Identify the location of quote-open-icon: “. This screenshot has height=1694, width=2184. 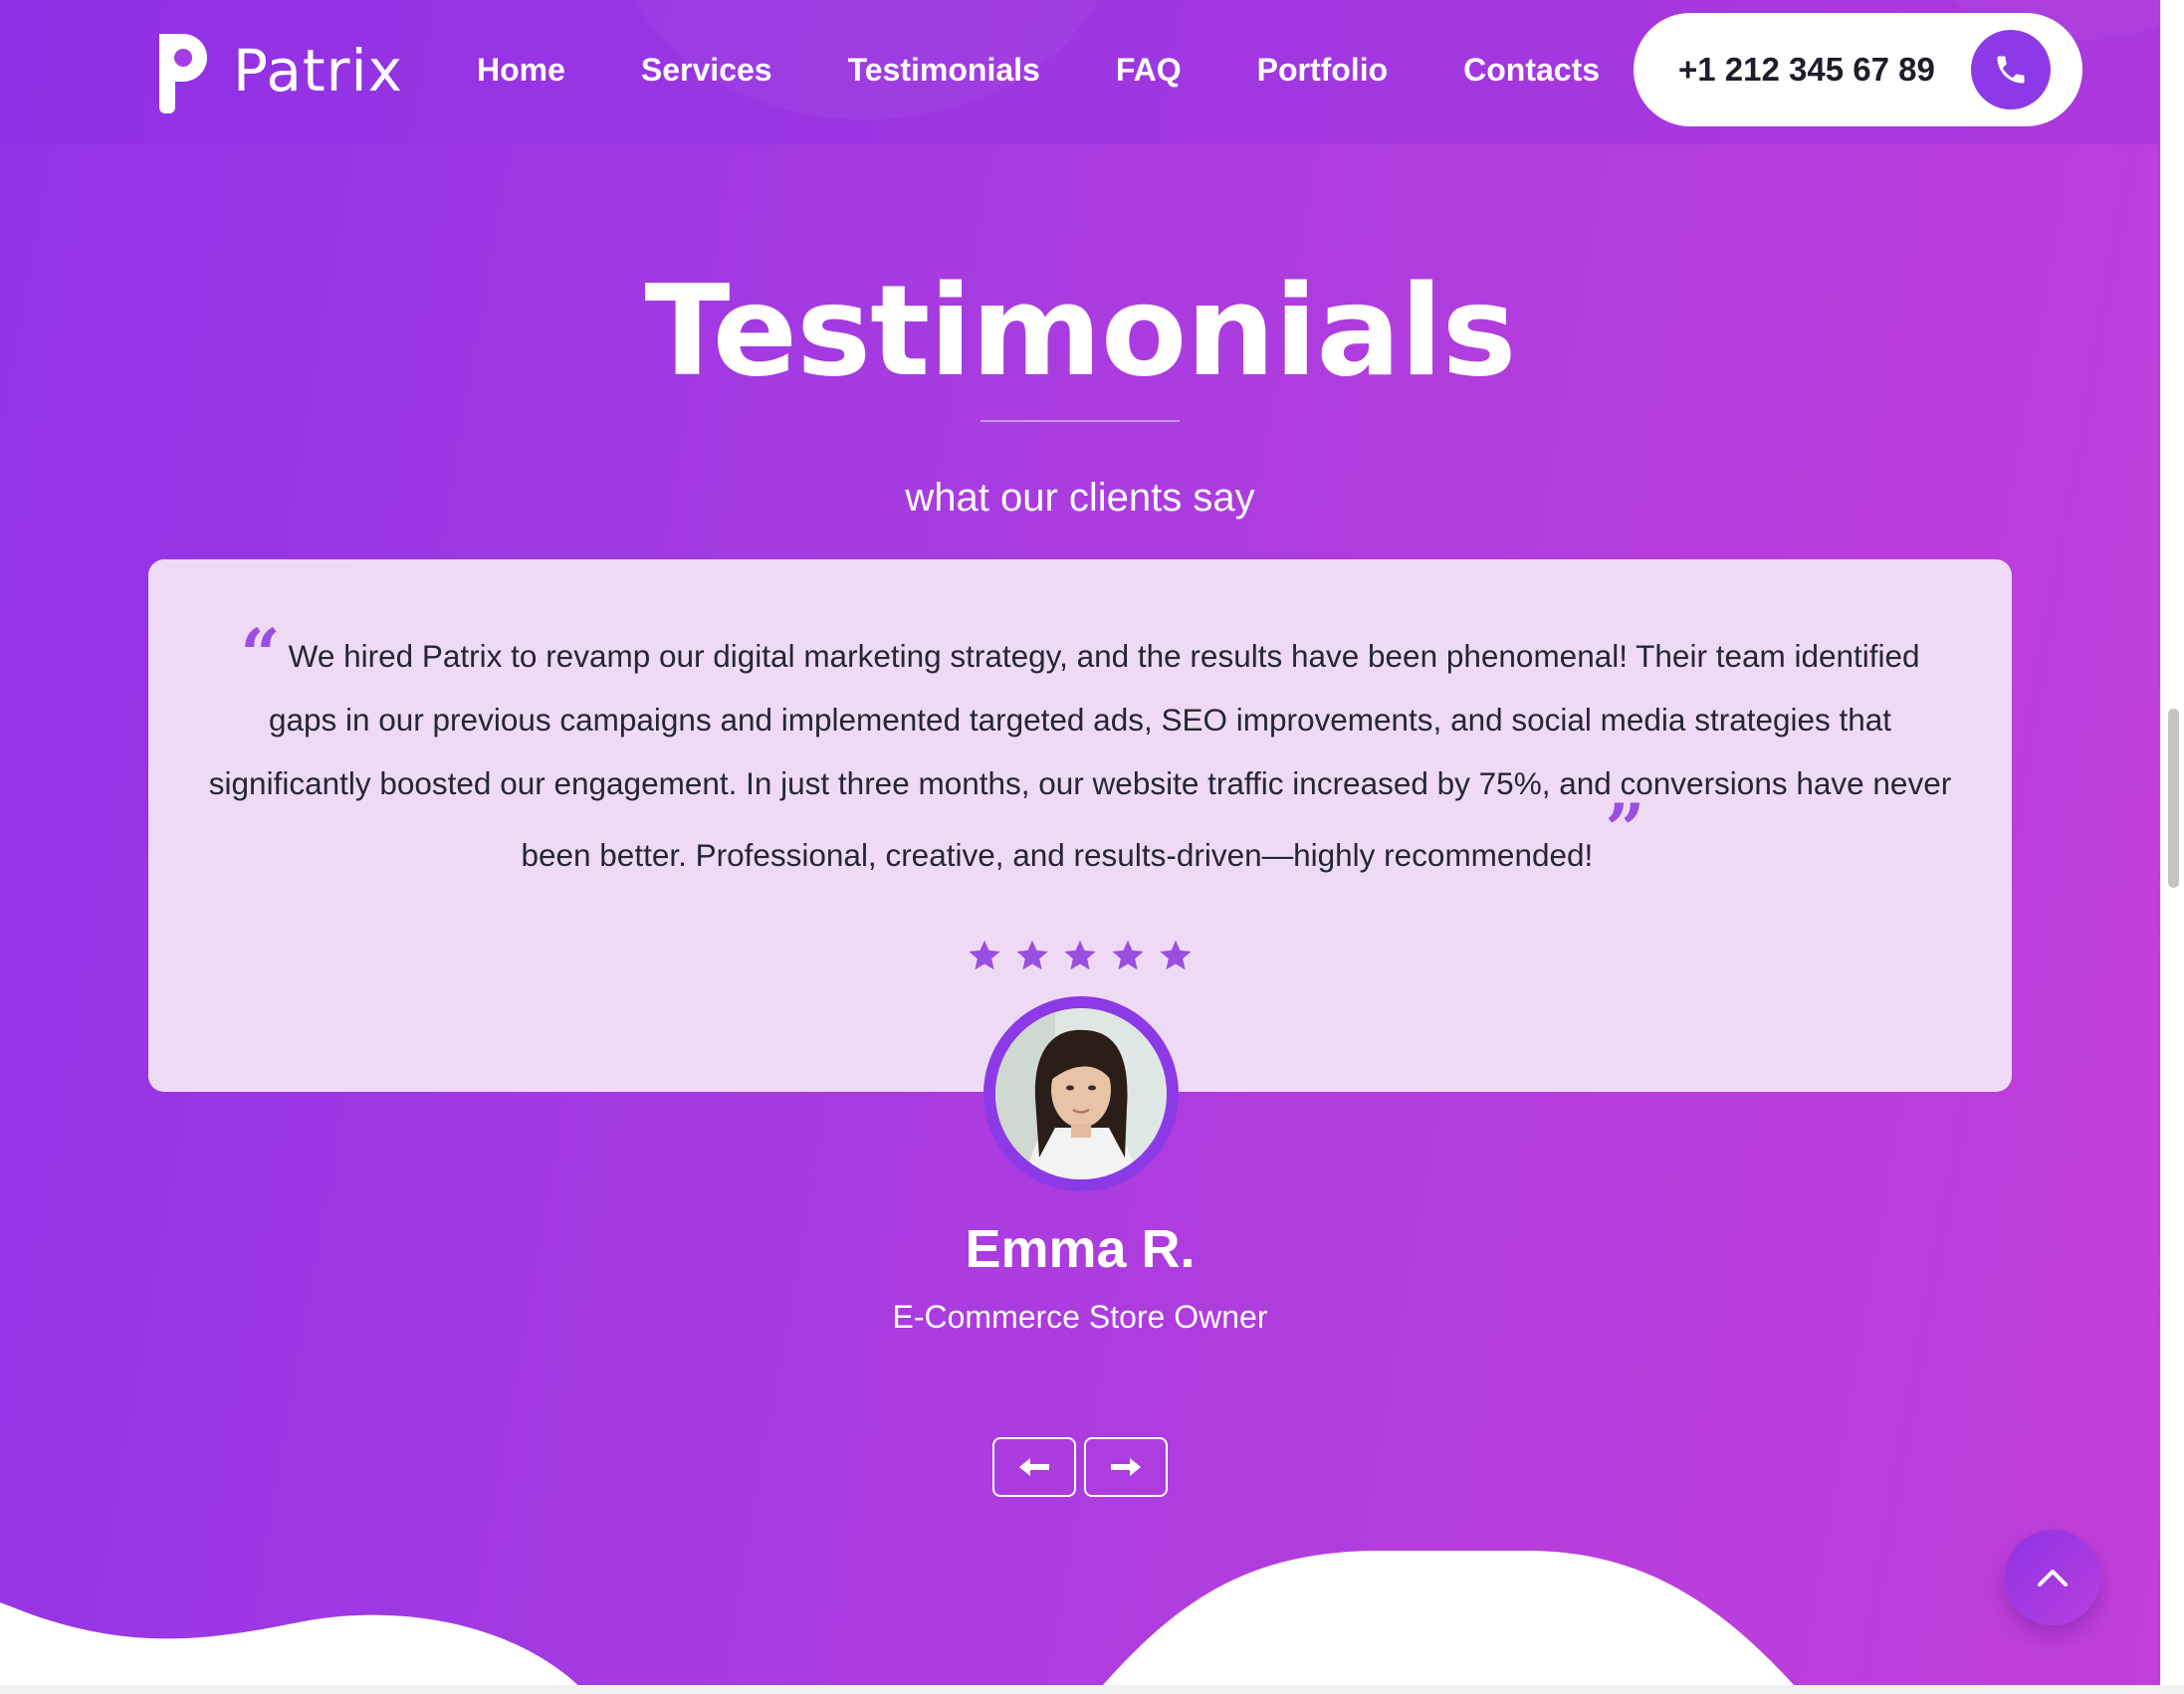
(260, 654).